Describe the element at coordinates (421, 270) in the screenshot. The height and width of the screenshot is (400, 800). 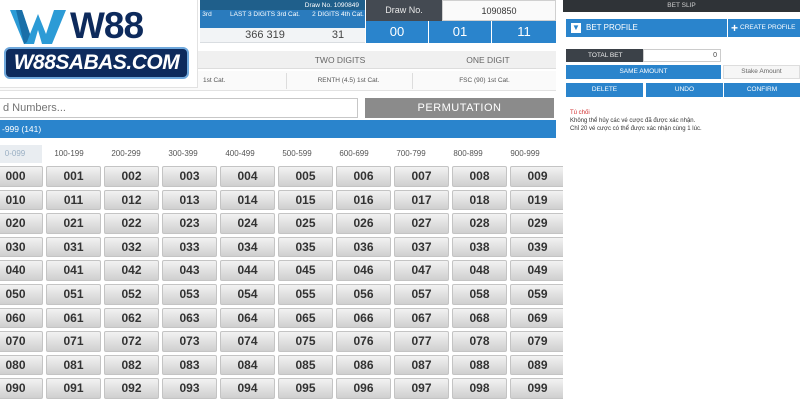
I see `number-cell: 047` at that location.